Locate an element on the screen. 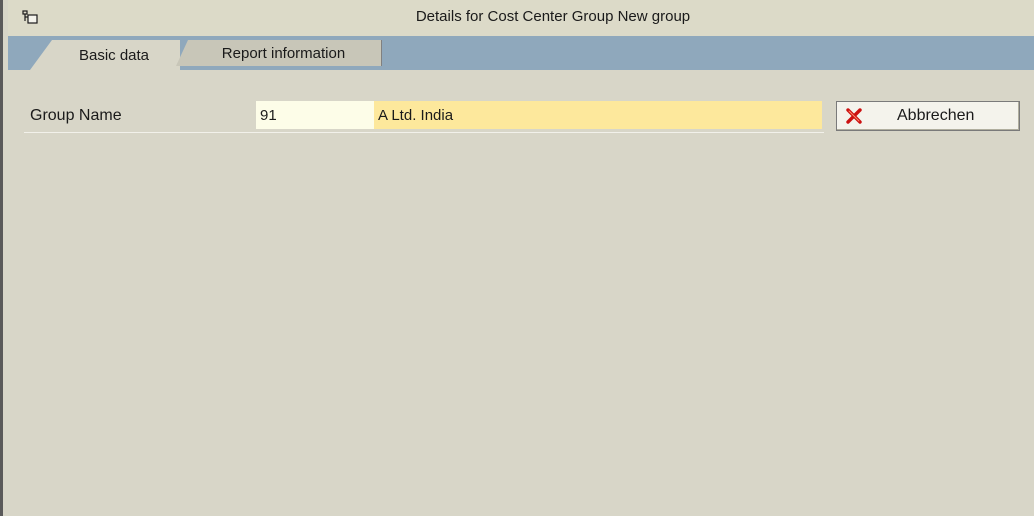 The width and height of the screenshot is (1034, 516). window-title: Details for Cost Center Group New group is located at coordinates (553, 16).